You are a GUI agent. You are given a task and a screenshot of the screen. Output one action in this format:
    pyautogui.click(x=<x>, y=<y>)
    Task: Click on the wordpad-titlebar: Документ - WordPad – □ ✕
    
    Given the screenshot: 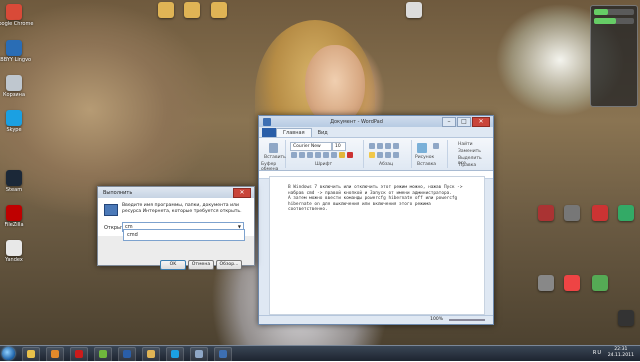 What is the action you would take?
    pyautogui.click(x=376, y=121)
    